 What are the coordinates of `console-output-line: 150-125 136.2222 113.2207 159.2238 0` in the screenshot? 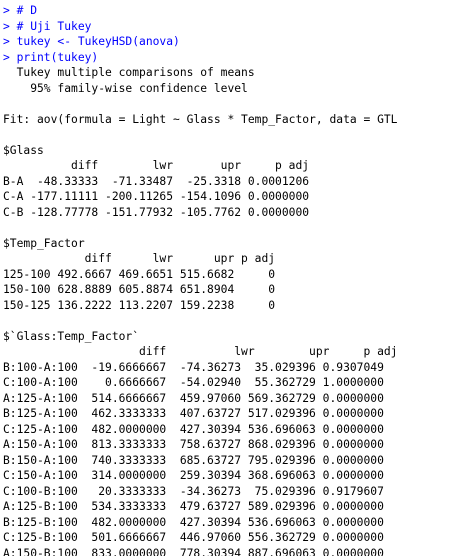 It's located at (139, 305).